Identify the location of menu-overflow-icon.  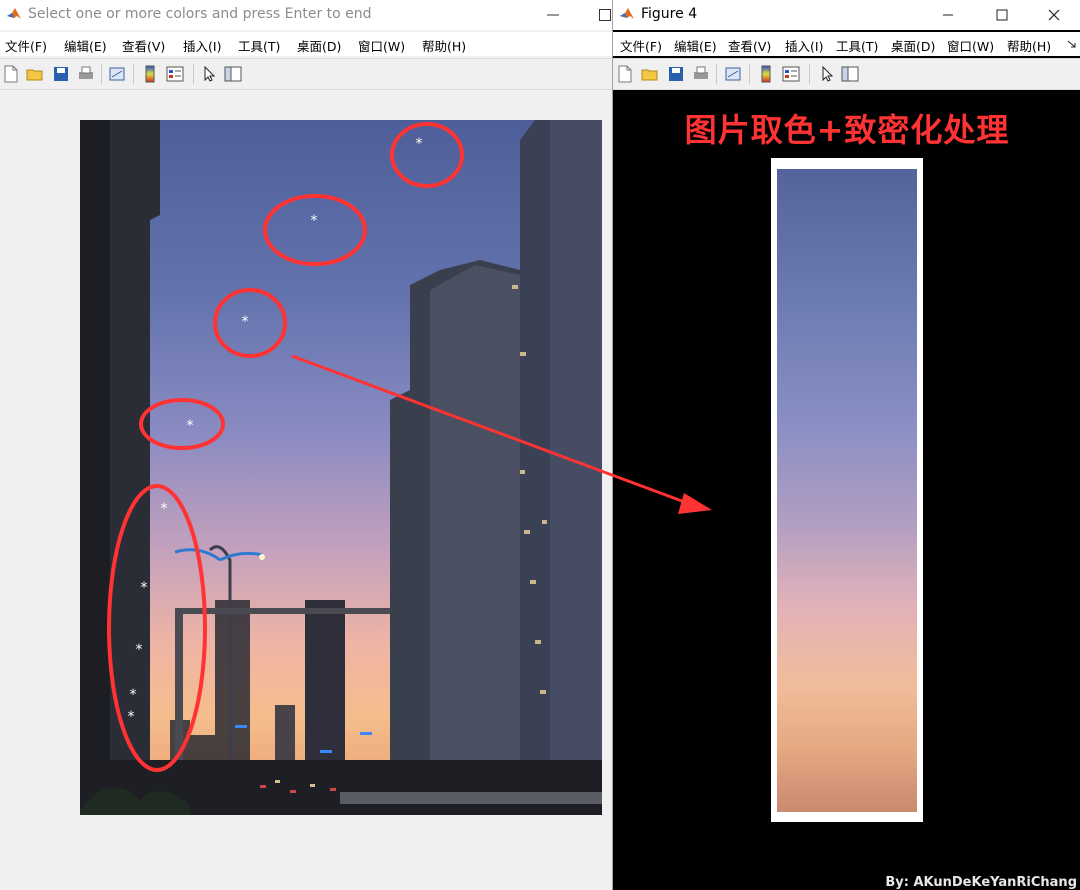
(1072, 44).